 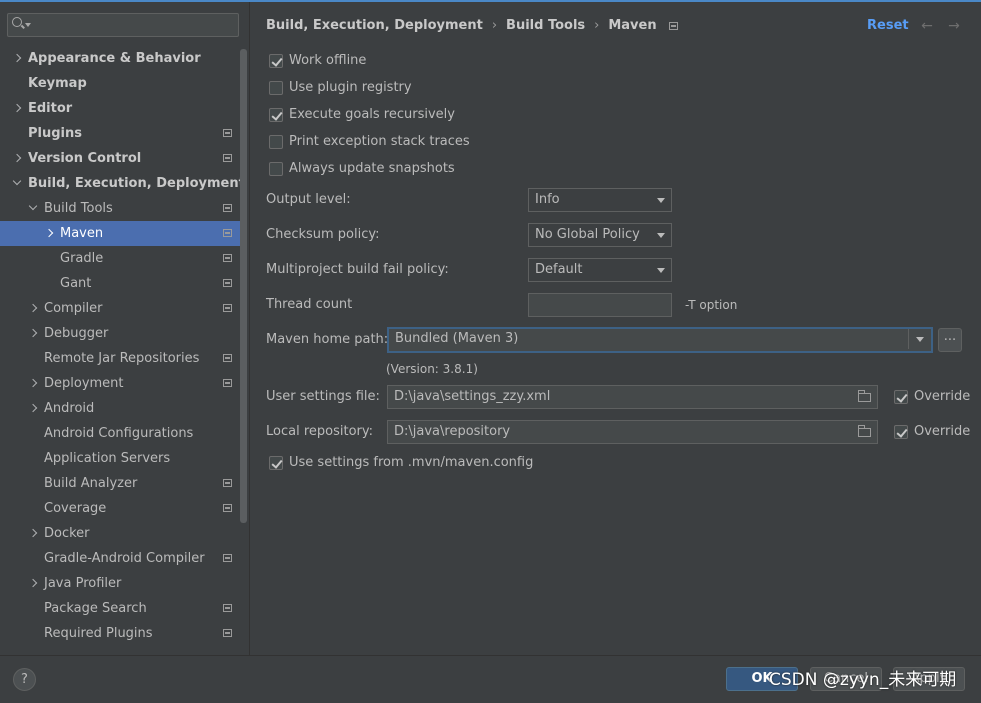 I want to click on checkbox-label: Use plugin registry, so click(x=350, y=87).